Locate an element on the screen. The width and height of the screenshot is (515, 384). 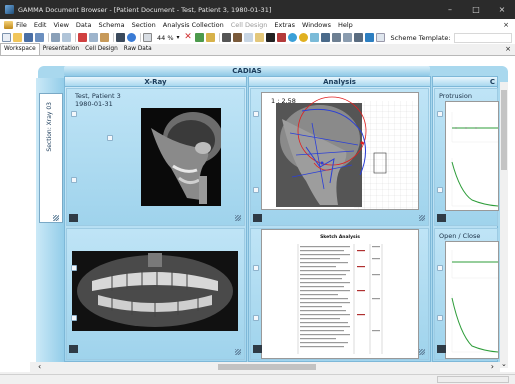
scheme-template-field is located at coordinates (482, 37).